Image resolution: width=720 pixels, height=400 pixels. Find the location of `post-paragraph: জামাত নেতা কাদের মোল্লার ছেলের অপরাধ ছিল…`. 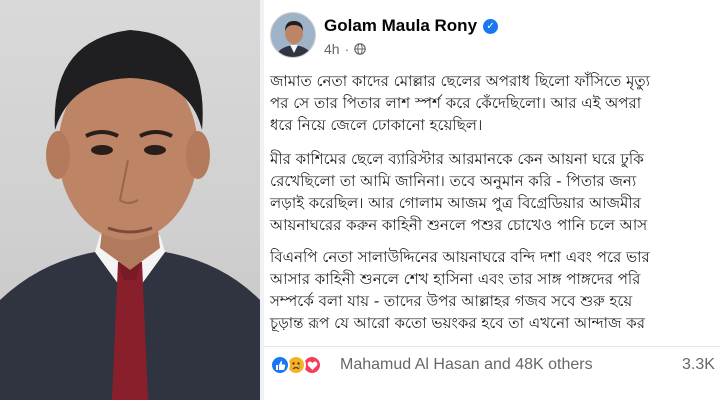

post-paragraph: জামাত নেতা কাদের মোল্লার ছেলের অপরাধ ছিল… is located at coordinates (495, 103).